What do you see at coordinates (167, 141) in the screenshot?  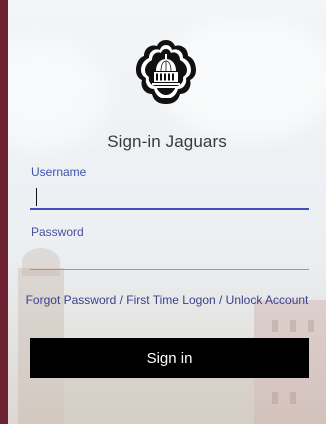 I see `page-title: Sign-in Jaguars` at bounding box center [167, 141].